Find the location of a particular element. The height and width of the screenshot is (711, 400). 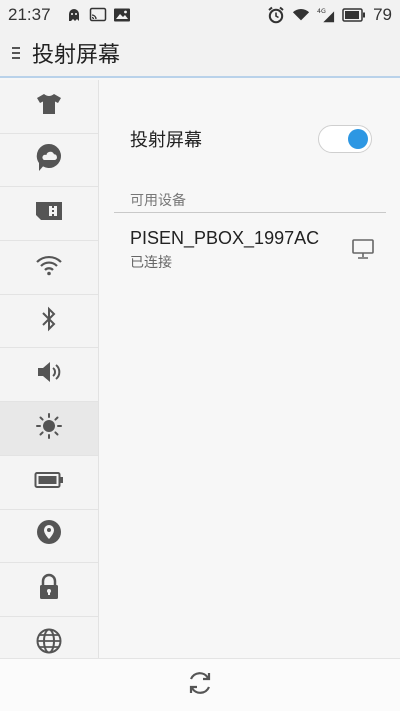

location-icon is located at coordinates (49, 535).